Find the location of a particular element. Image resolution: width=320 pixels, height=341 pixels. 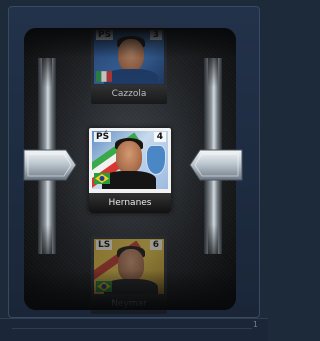

player-card-next: LS 6 Neymar is located at coordinates (129, 275).